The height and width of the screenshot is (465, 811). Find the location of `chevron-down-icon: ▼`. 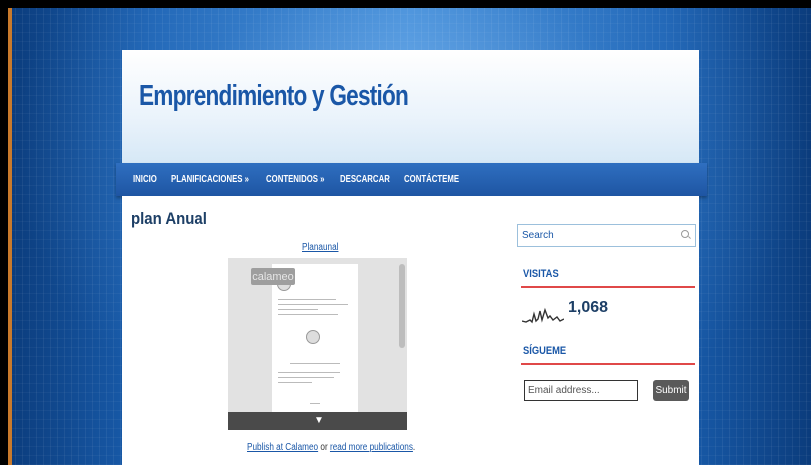

chevron-down-icon: ▼ is located at coordinates (319, 420).